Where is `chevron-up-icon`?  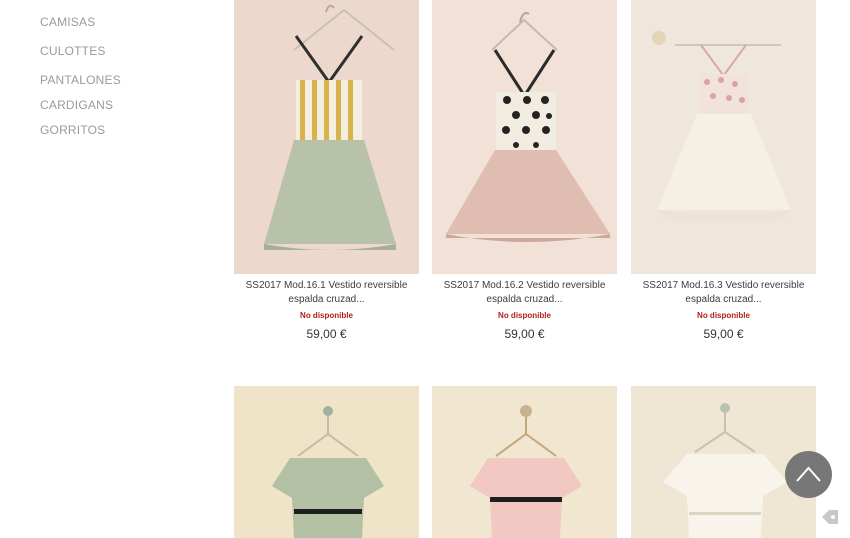 chevron-up-icon is located at coordinates (808, 474).